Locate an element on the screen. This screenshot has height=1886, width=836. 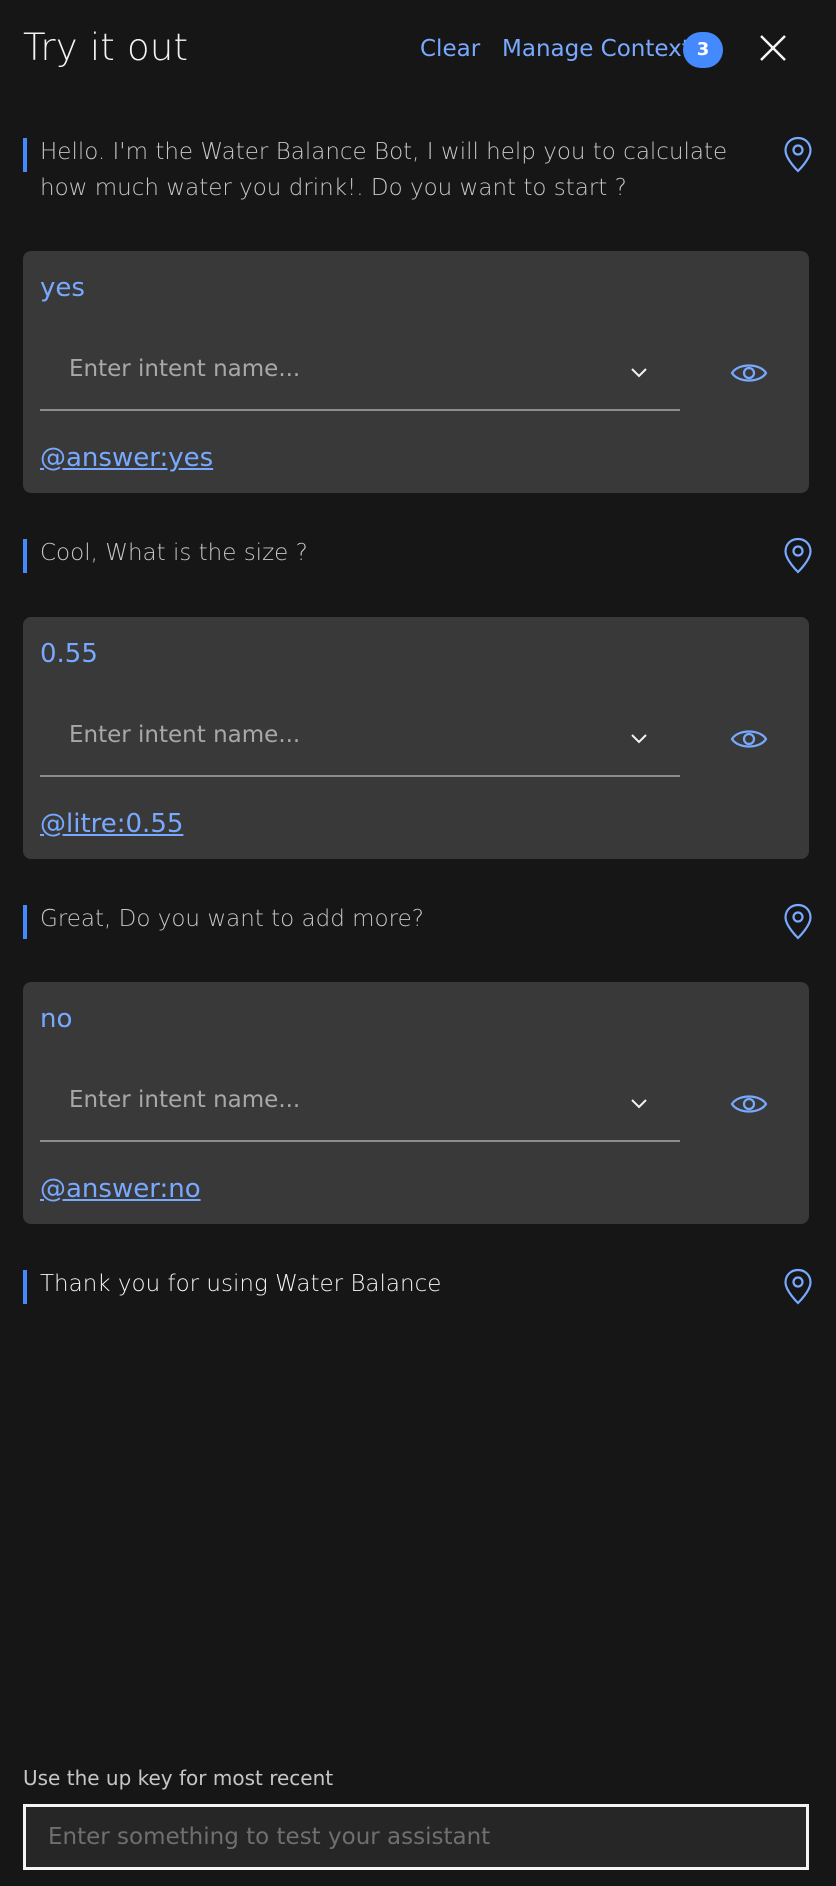
user-message-card: 0.55 Enter intent name... @litre:0.55 is located at coordinates (416, 738).